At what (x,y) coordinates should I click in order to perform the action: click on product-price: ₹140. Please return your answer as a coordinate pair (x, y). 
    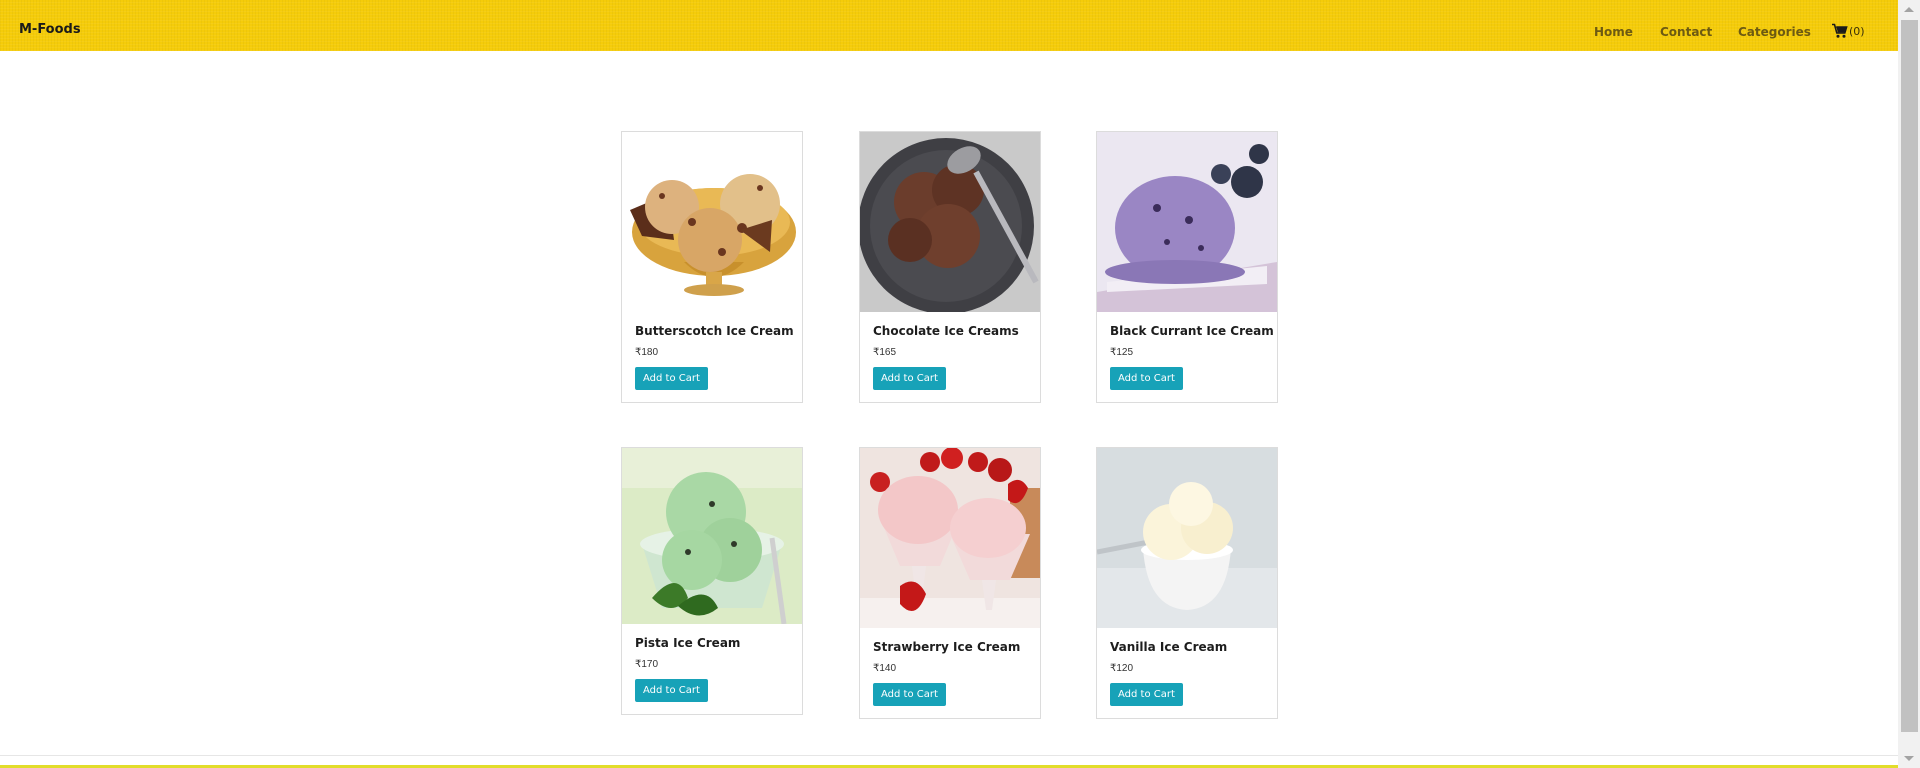
    Looking at the image, I should click on (885, 668).